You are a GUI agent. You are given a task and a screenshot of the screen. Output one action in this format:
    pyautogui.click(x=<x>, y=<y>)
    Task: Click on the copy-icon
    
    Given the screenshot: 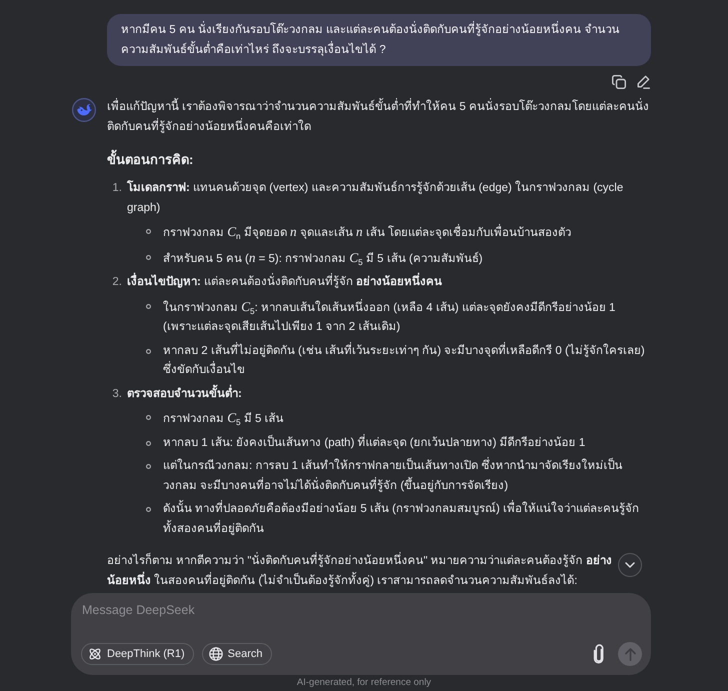 What is the action you would take?
    pyautogui.click(x=619, y=82)
    